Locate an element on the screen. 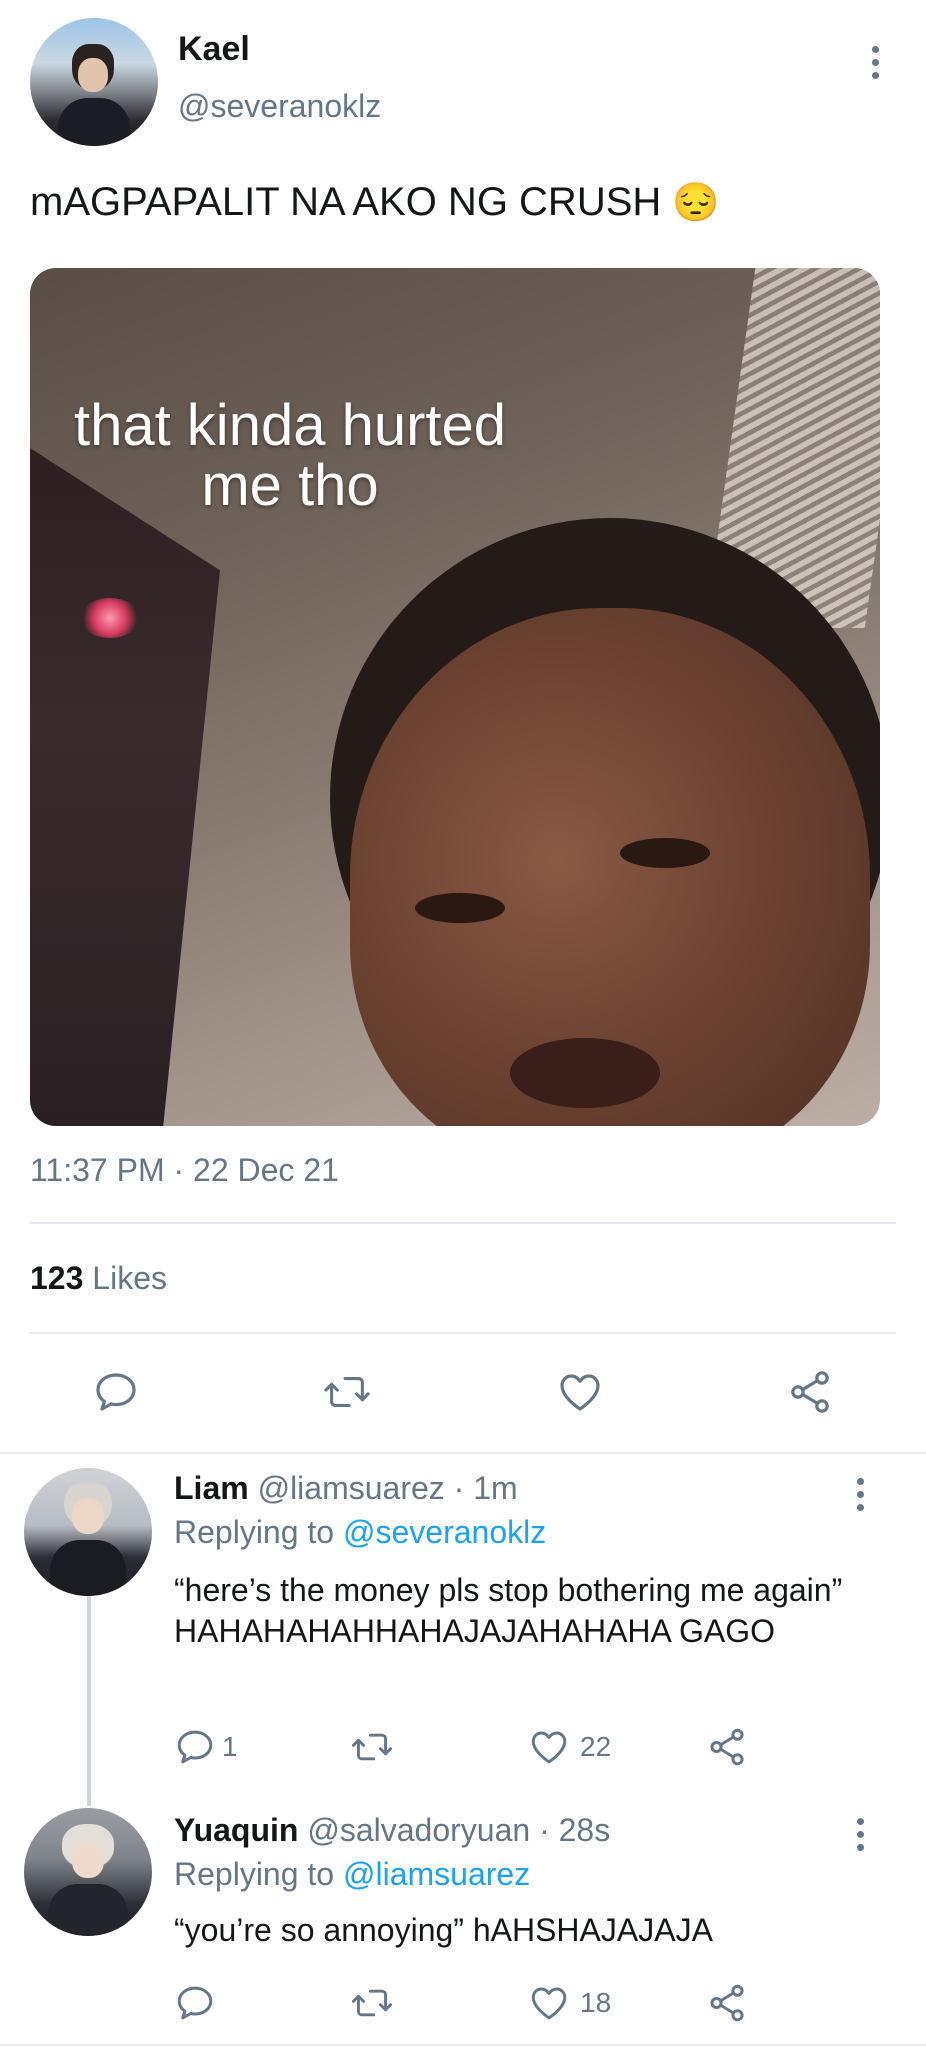 This screenshot has height=2048, width=926. like-icon is located at coordinates (580, 1392).